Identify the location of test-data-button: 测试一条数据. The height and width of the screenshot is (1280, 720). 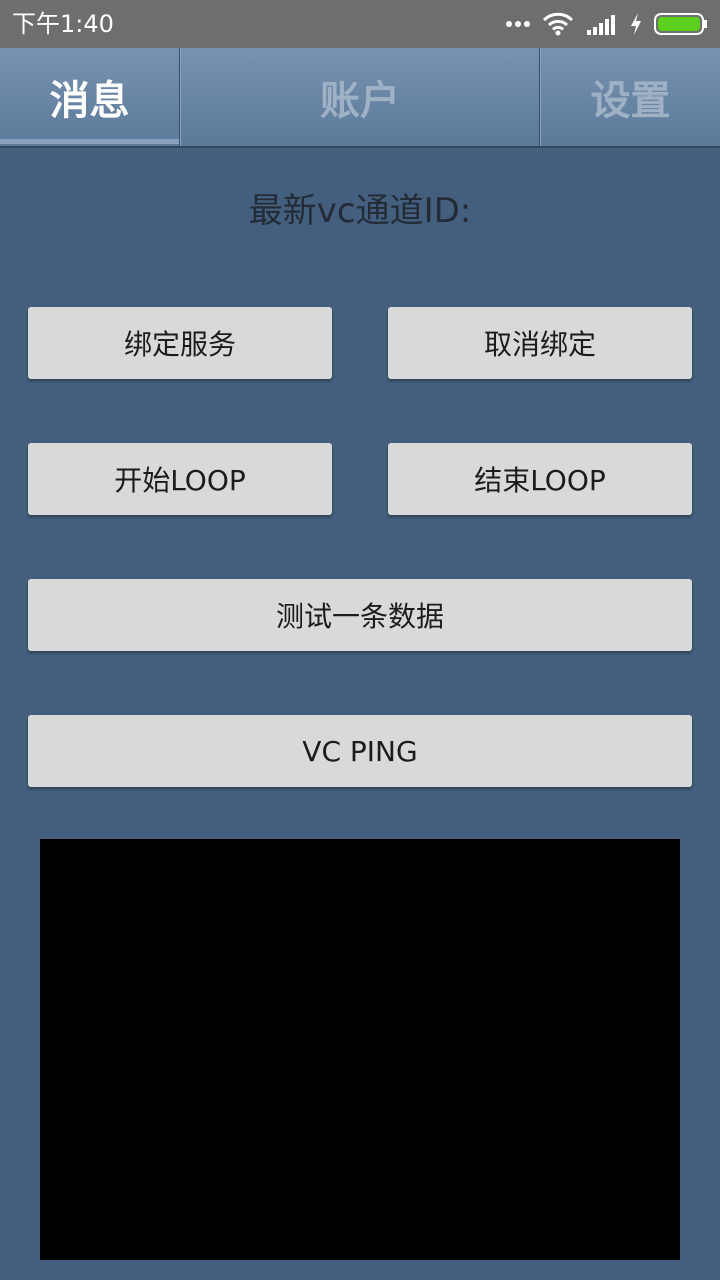
(360, 615).